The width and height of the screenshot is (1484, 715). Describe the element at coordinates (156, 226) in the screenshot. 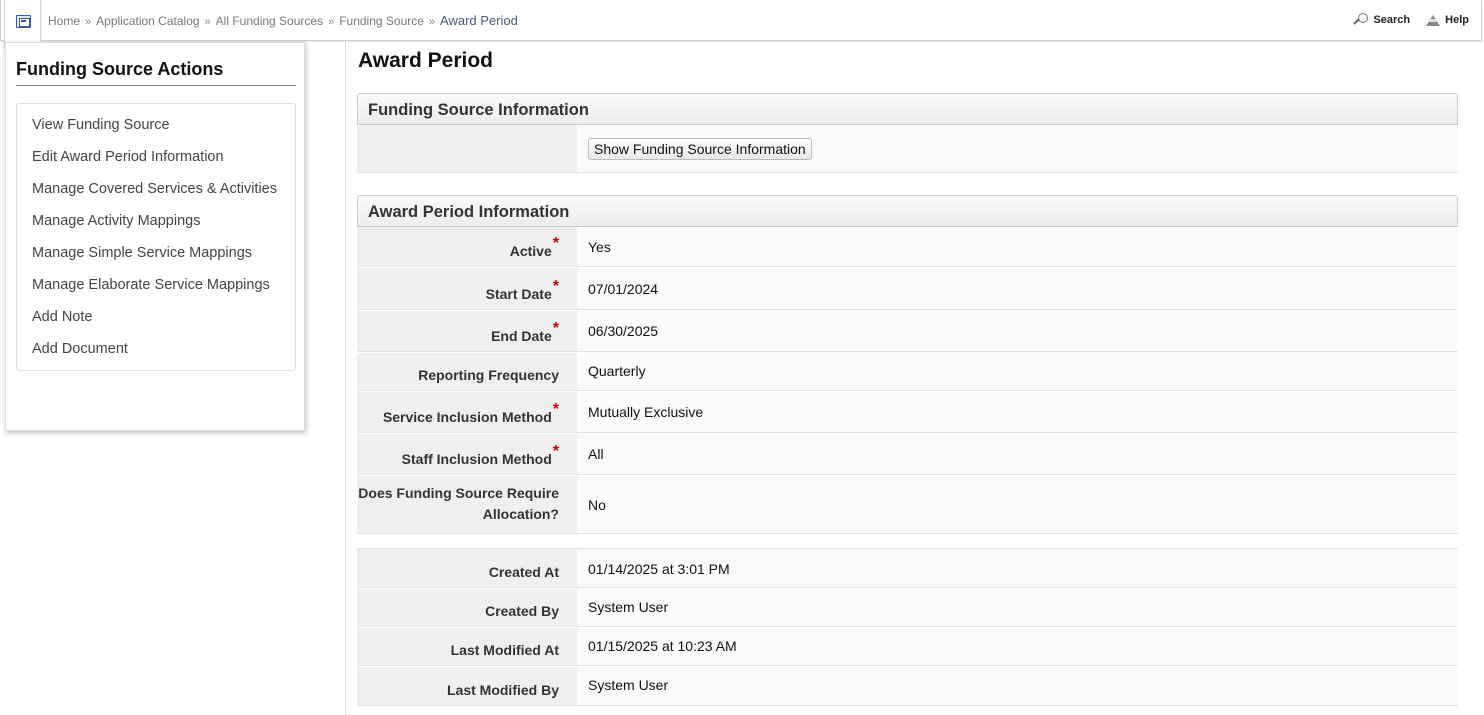

I see `action-manage-activity-mappings: Manage Activity Mappings` at that location.